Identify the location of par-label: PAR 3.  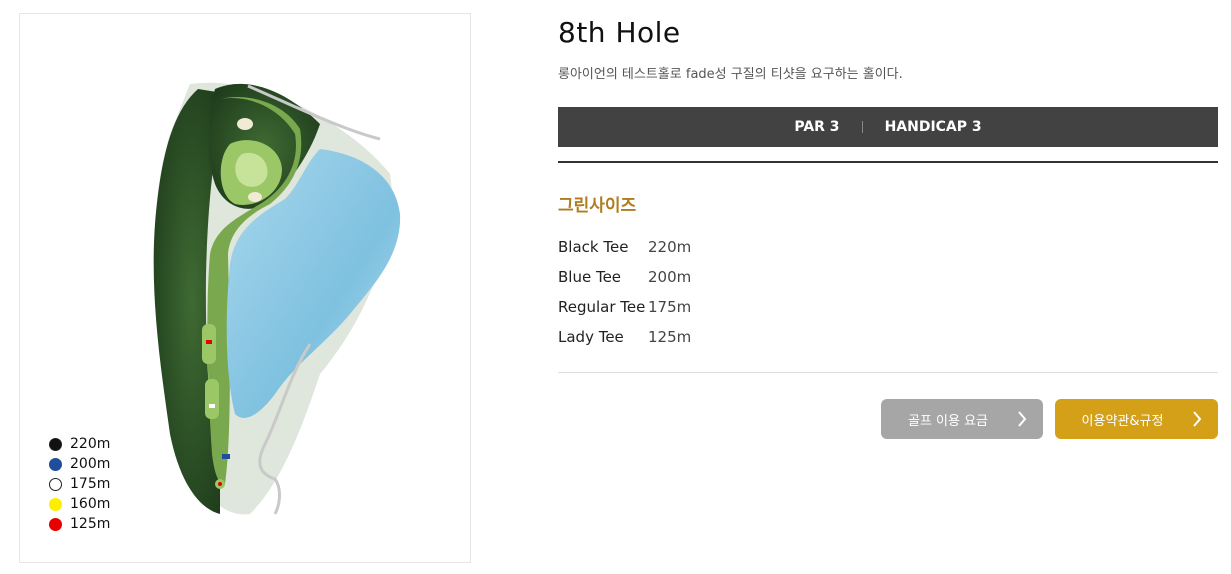
(817, 127).